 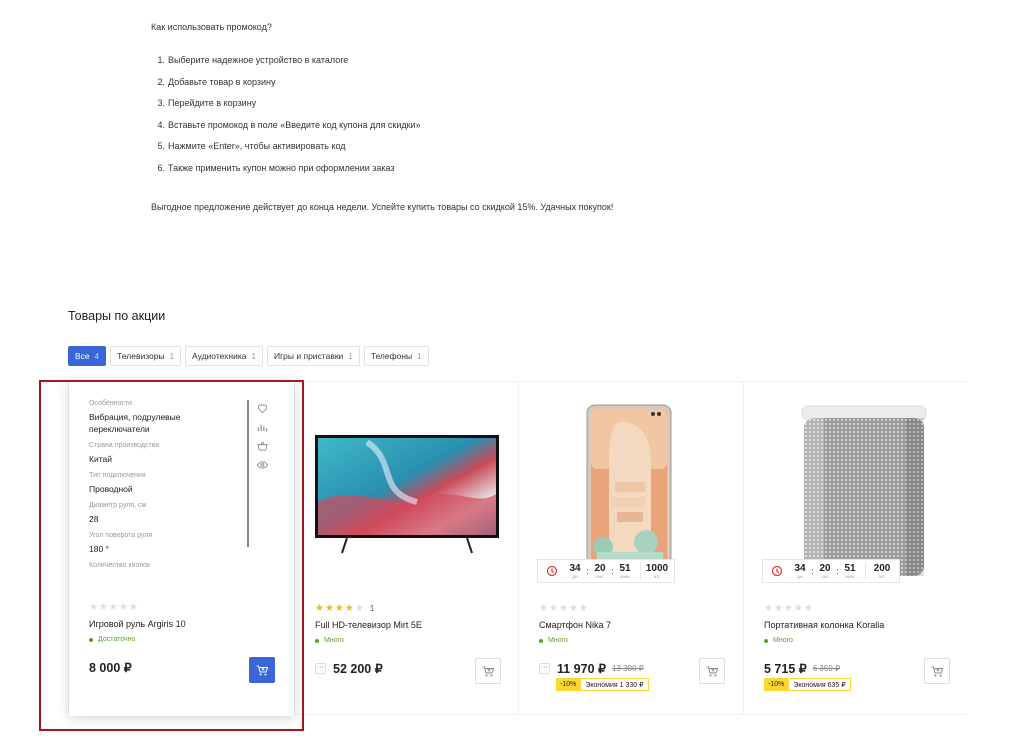 What do you see at coordinates (216, 81) in the screenshot?
I see `instruction-step: 2. Добавьте товар в корзину` at bounding box center [216, 81].